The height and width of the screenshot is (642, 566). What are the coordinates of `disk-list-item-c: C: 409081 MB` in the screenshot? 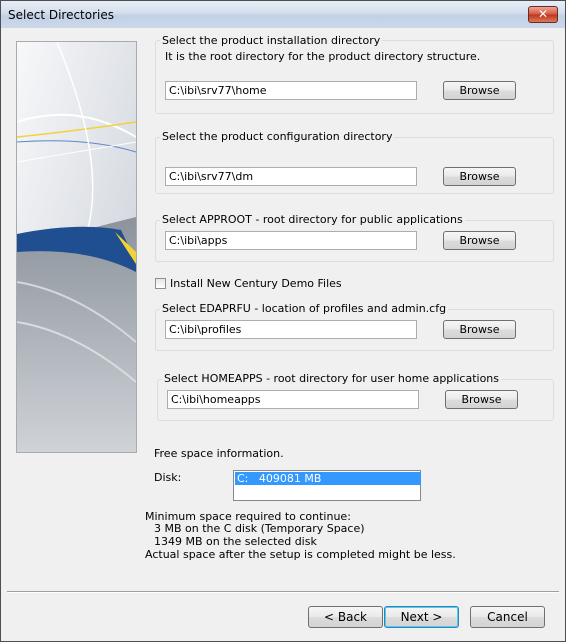 It's located at (328, 478).